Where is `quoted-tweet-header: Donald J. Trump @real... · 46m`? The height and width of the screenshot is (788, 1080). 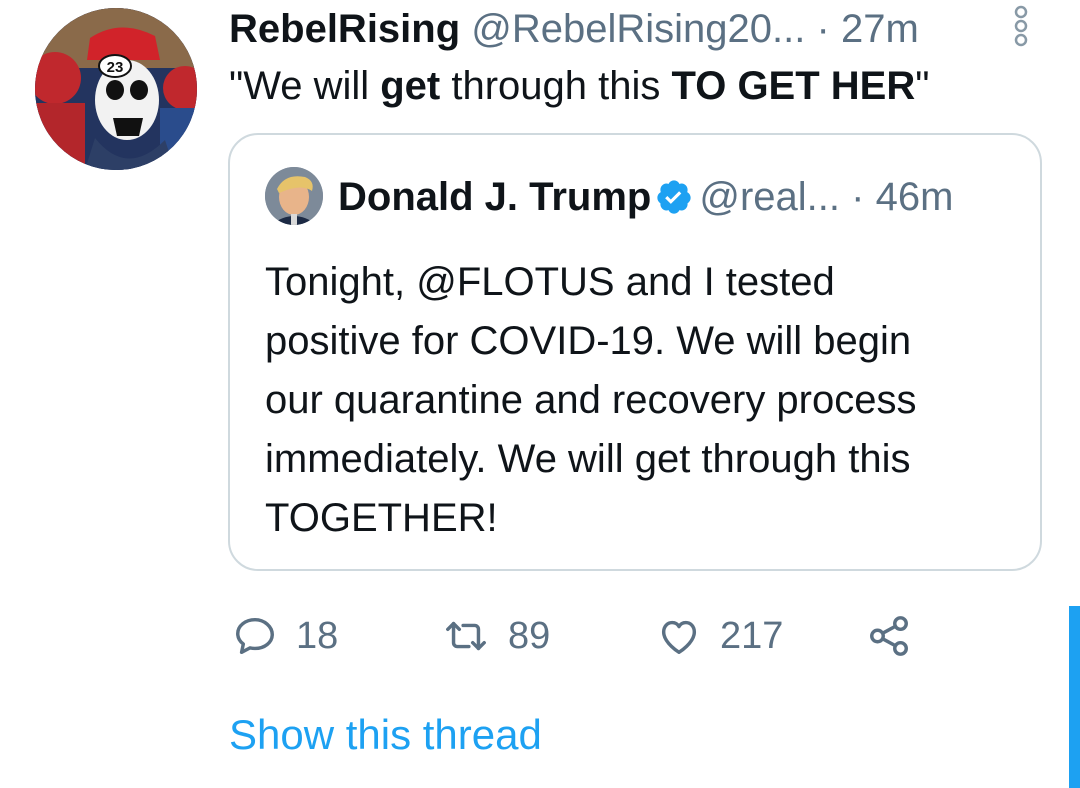
quoted-tweet-header: Donald J. Trump @real... · 46m is located at coordinates (645, 197).